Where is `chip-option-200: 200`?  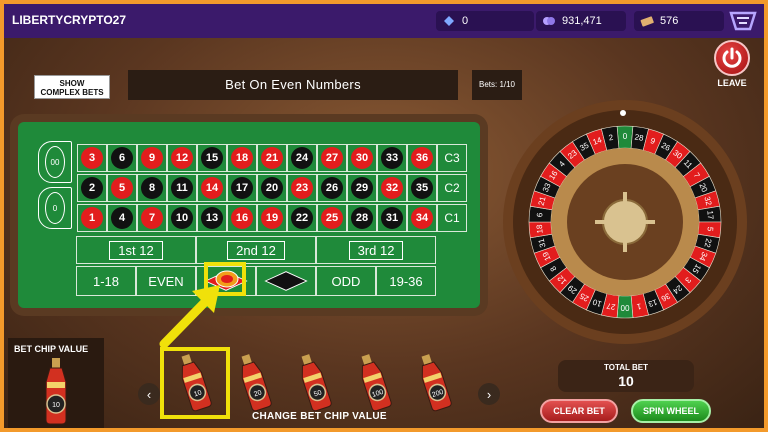 chip-option-200: 200 is located at coordinates (434, 384).